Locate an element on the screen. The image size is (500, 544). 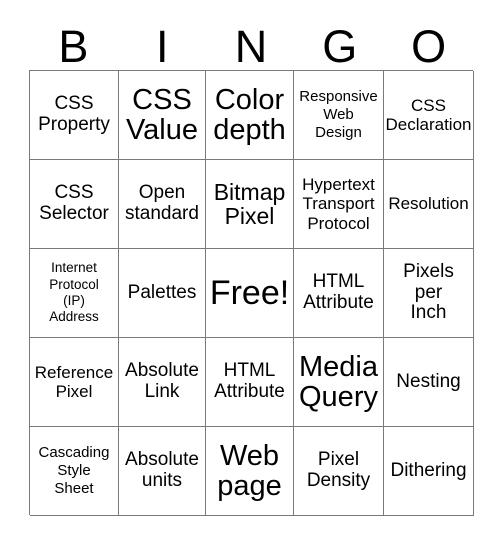
bingo-cell: Pixel Density is located at coordinates (339, 471).